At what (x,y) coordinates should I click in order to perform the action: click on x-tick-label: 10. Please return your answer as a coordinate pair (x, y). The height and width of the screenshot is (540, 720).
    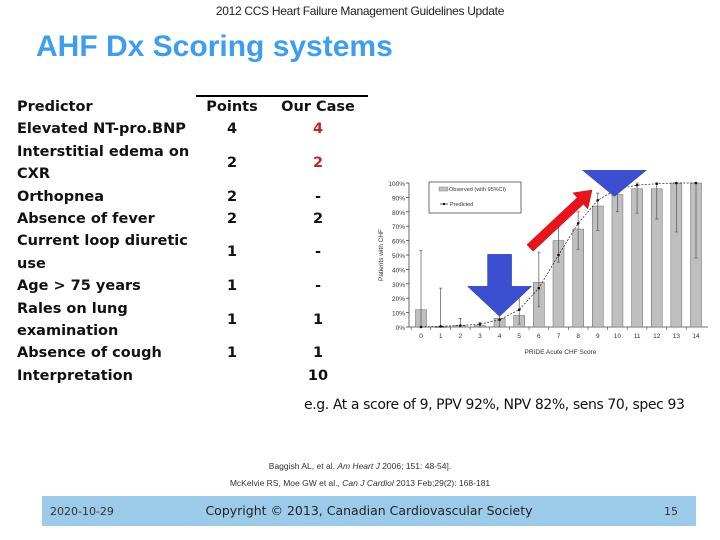
    Looking at the image, I should click on (618, 336).